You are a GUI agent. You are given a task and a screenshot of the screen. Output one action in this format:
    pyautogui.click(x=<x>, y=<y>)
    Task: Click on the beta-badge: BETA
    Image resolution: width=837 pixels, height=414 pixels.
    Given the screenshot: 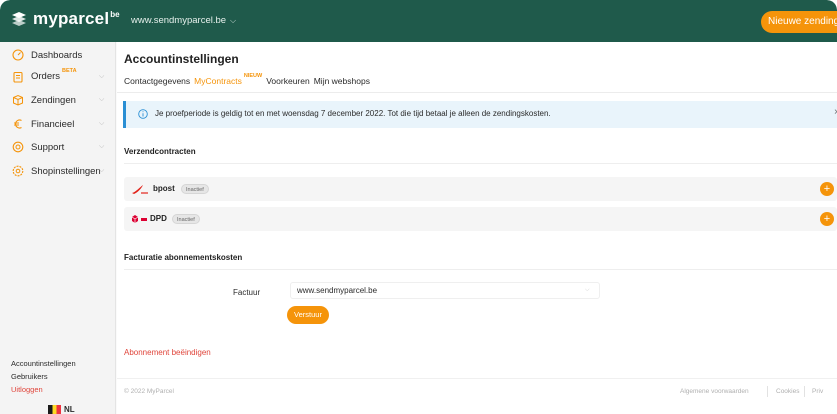 What is the action you would take?
    pyautogui.click(x=69, y=71)
    